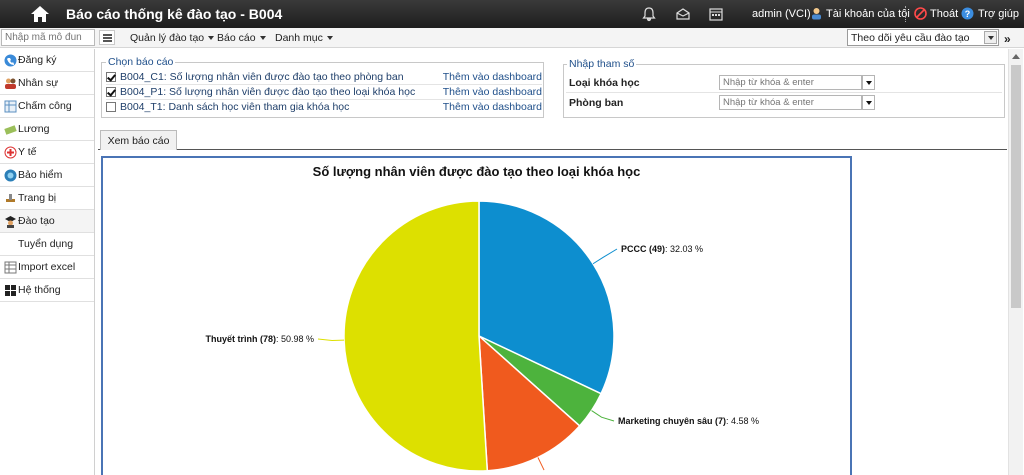 The image size is (1024, 475). I want to click on sidebar-item-timesheet: Chấm công, so click(47, 106).